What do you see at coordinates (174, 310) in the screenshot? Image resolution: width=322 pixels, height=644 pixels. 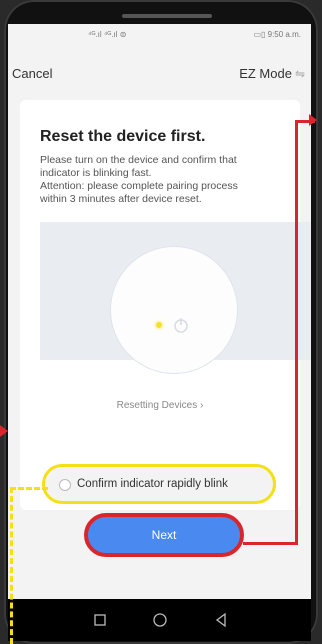 I see `device-circle` at bounding box center [174, 310].